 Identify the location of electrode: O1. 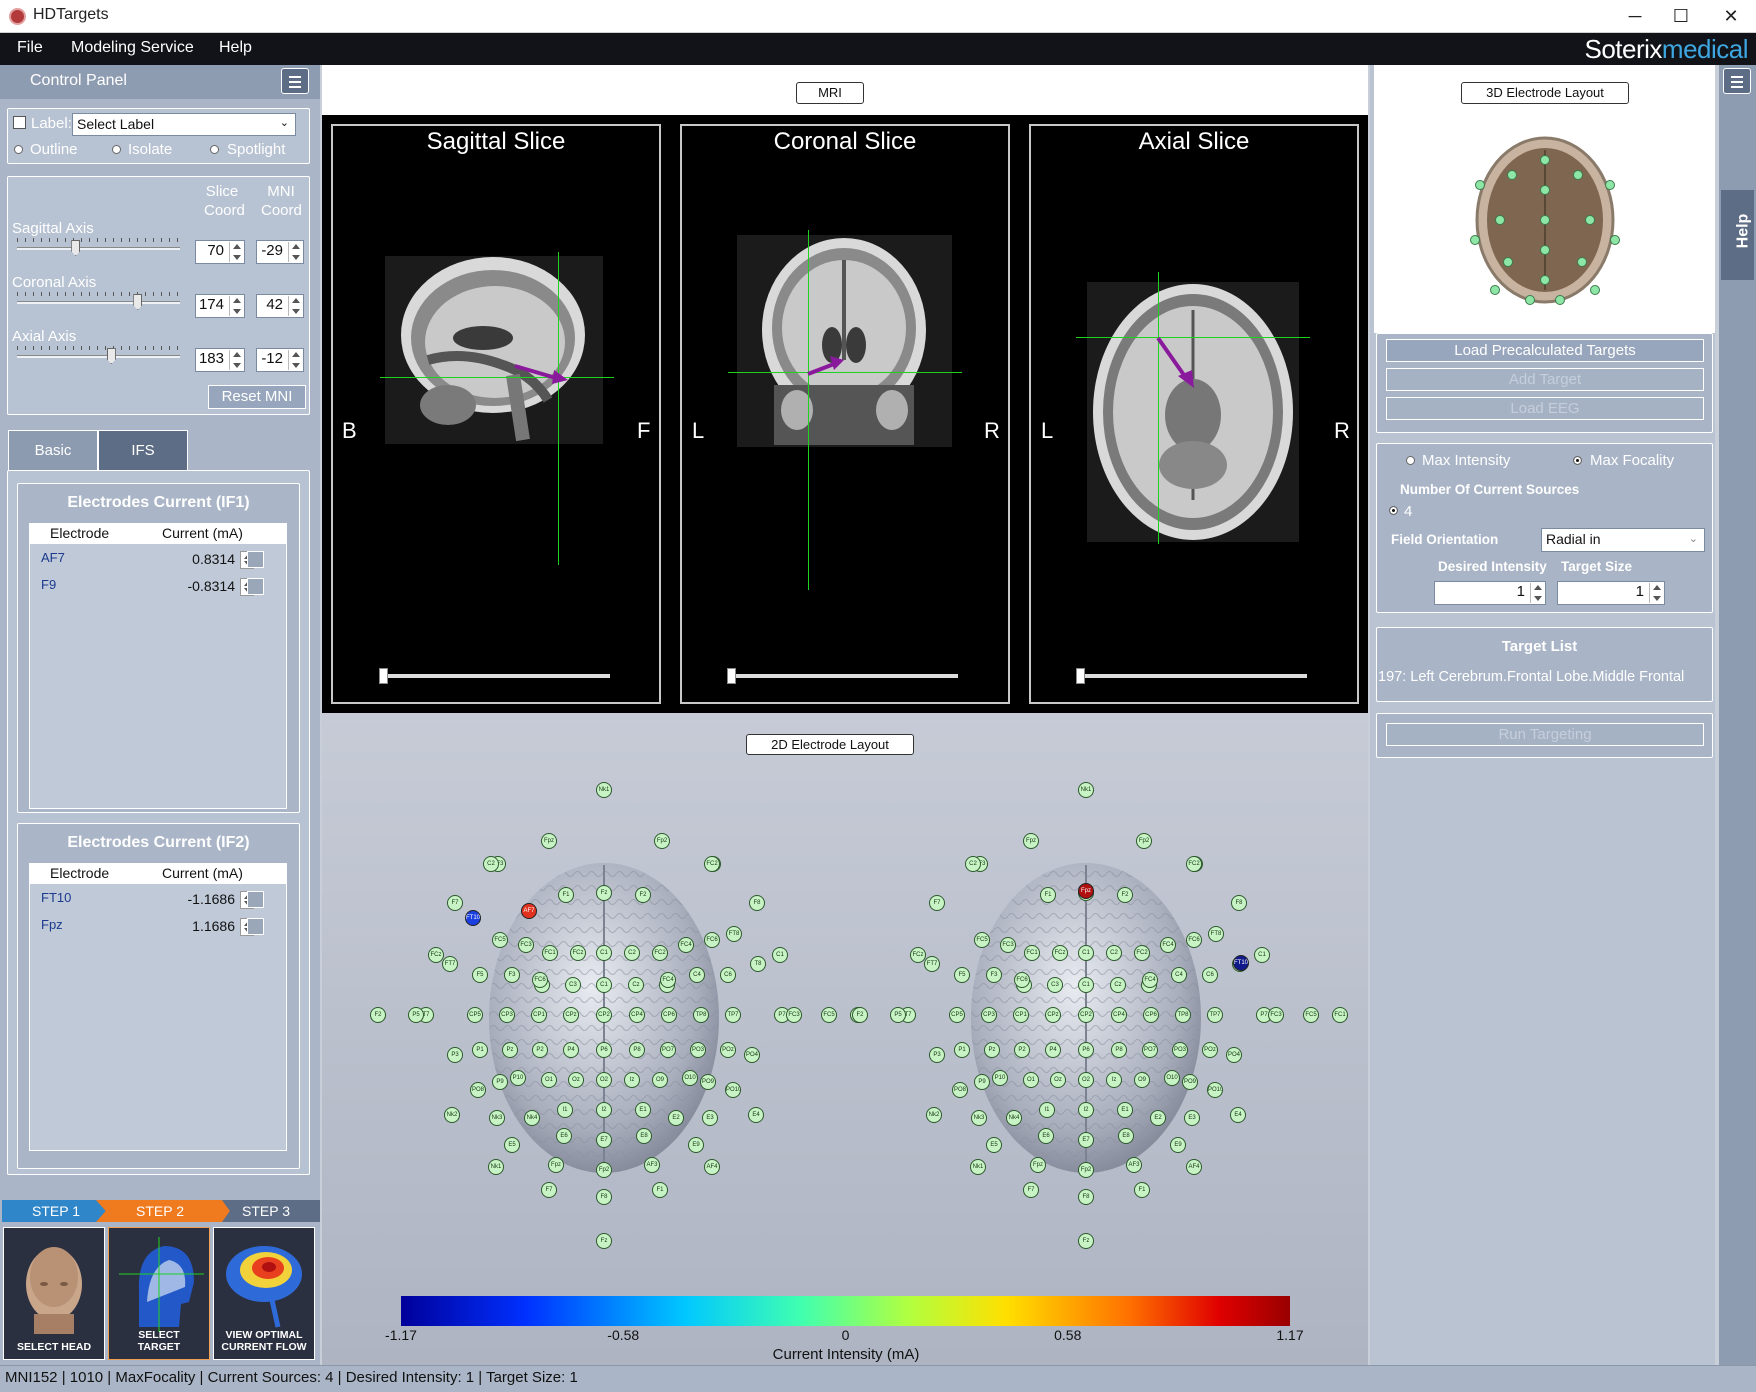
(549, 1080).